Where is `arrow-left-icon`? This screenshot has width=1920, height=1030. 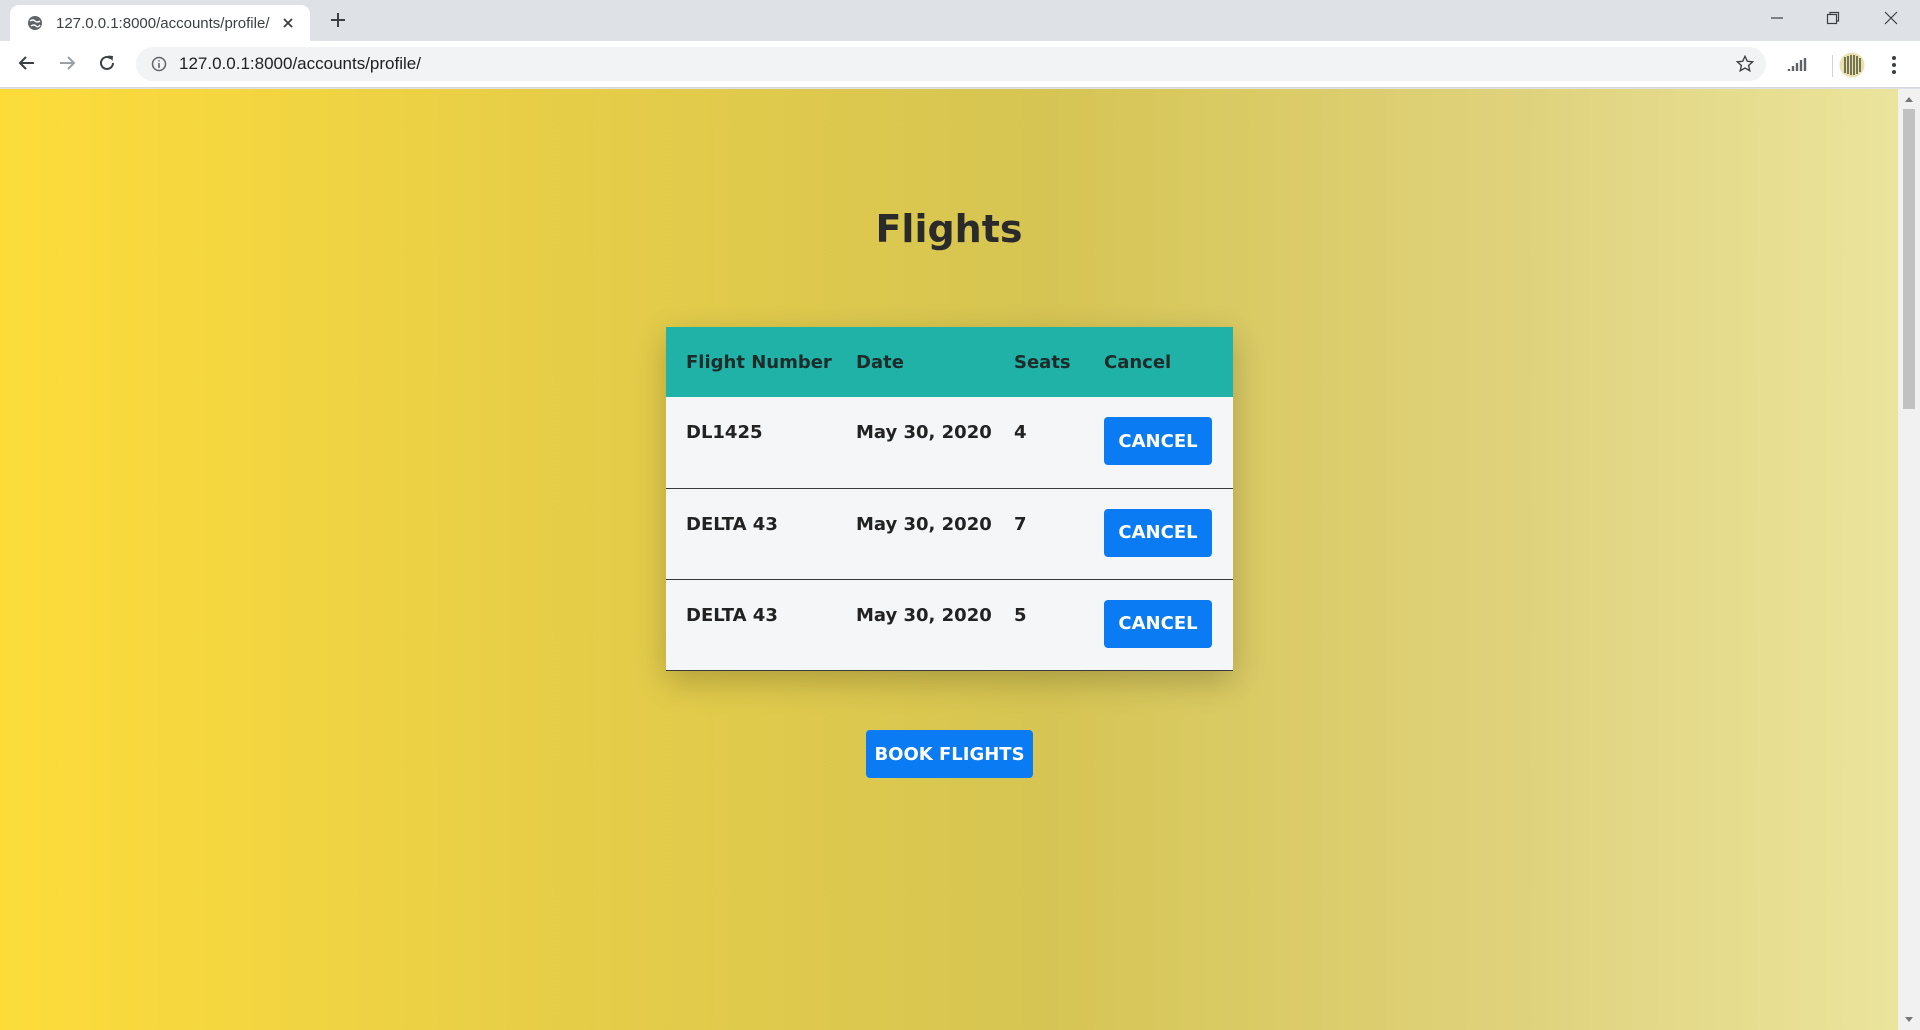 arrow-left-icon is located at coordinates (27, 65).